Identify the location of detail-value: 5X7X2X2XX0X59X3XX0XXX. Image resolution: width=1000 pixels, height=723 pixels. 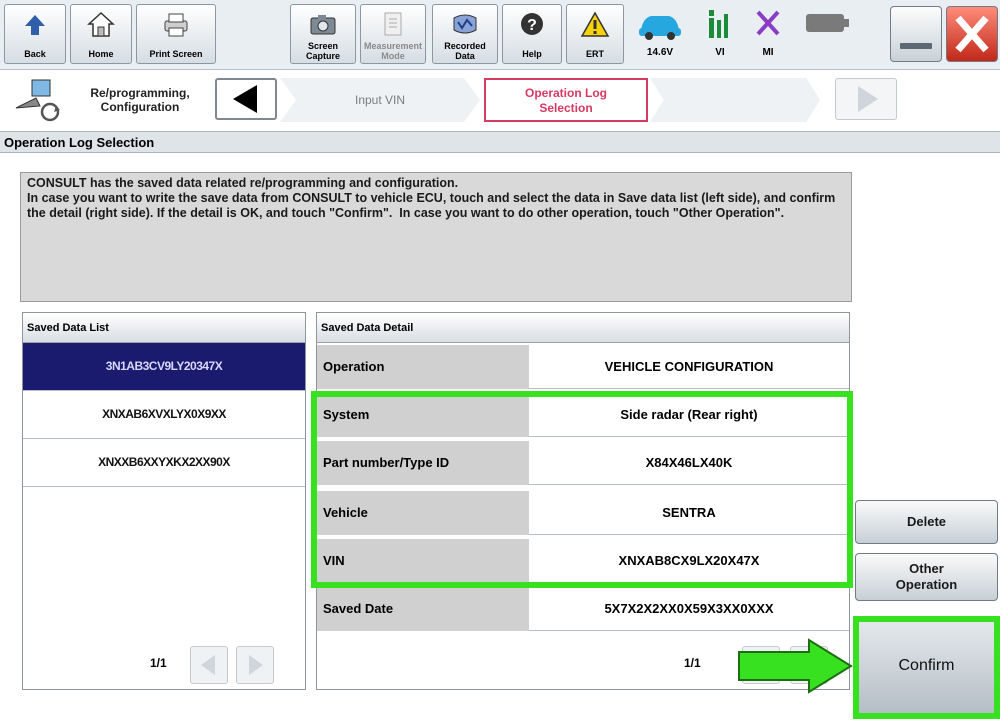
(689, 608).